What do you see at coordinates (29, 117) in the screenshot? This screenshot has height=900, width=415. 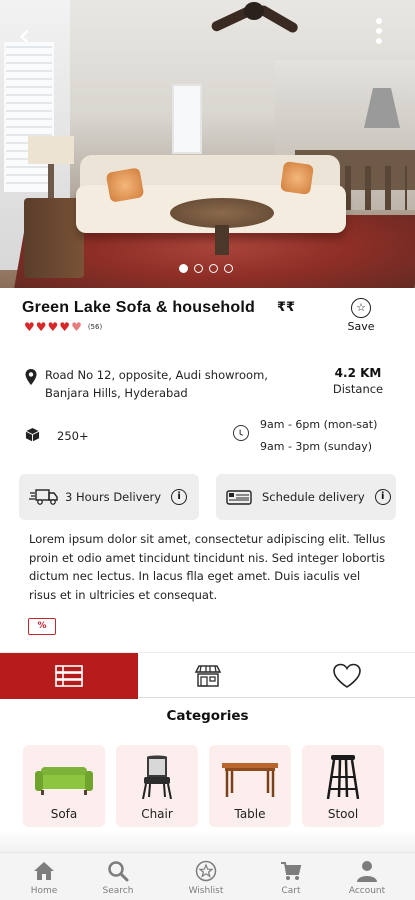 I see `hero-window` at bounding box center [29, 117].